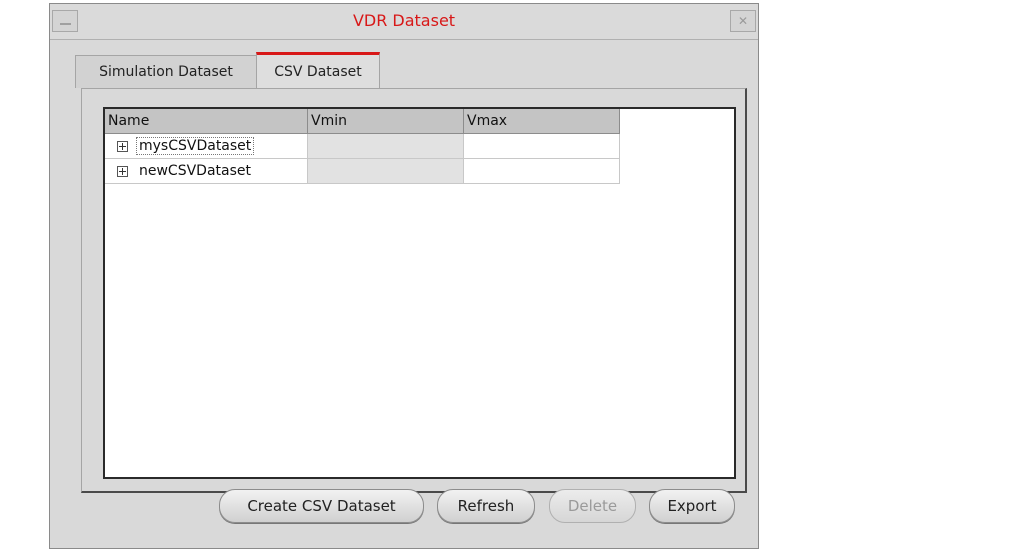 The height and width of the screenshot is (554, 1013). I want to click on export-button: Export, so click(692, 506).